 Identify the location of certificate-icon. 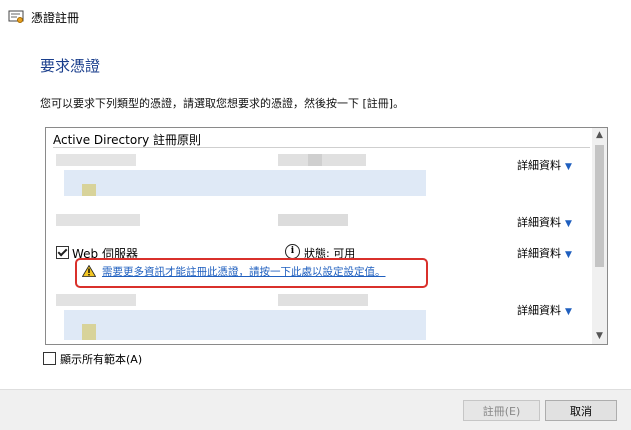
(16, 16).